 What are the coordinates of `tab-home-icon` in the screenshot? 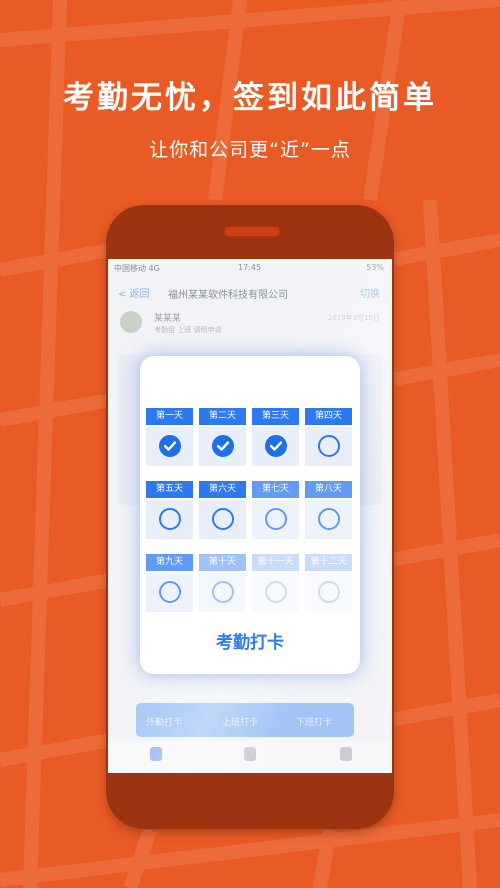 It's located at (156, 754).